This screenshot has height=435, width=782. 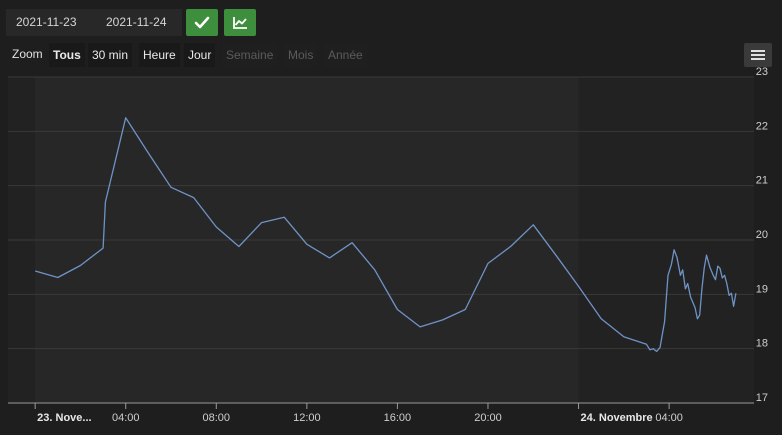 I want to click on validate-button, so click(x=202, y=22).